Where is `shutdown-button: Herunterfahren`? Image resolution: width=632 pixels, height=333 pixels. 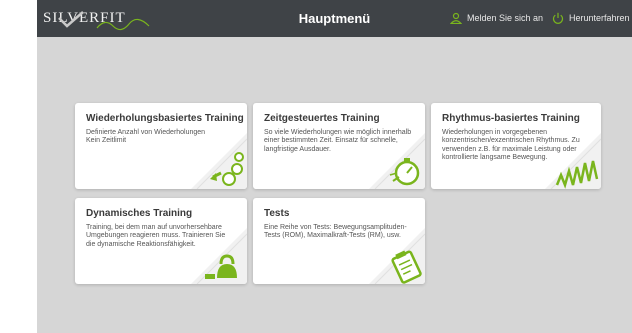 shutdown-button: Herunterfahren is located at coordinates (591, 18).